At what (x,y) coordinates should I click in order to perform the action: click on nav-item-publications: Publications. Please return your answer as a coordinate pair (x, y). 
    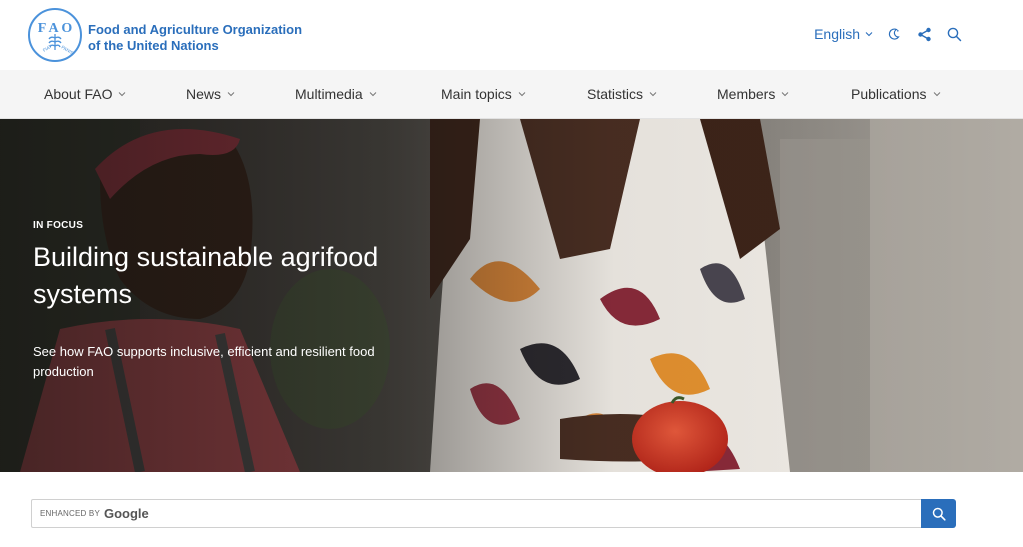
    Looking at the image, I should click on (896, 94).